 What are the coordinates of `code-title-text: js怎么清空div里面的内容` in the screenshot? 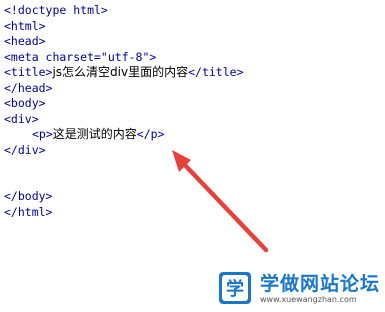 It's located at (120, 72).